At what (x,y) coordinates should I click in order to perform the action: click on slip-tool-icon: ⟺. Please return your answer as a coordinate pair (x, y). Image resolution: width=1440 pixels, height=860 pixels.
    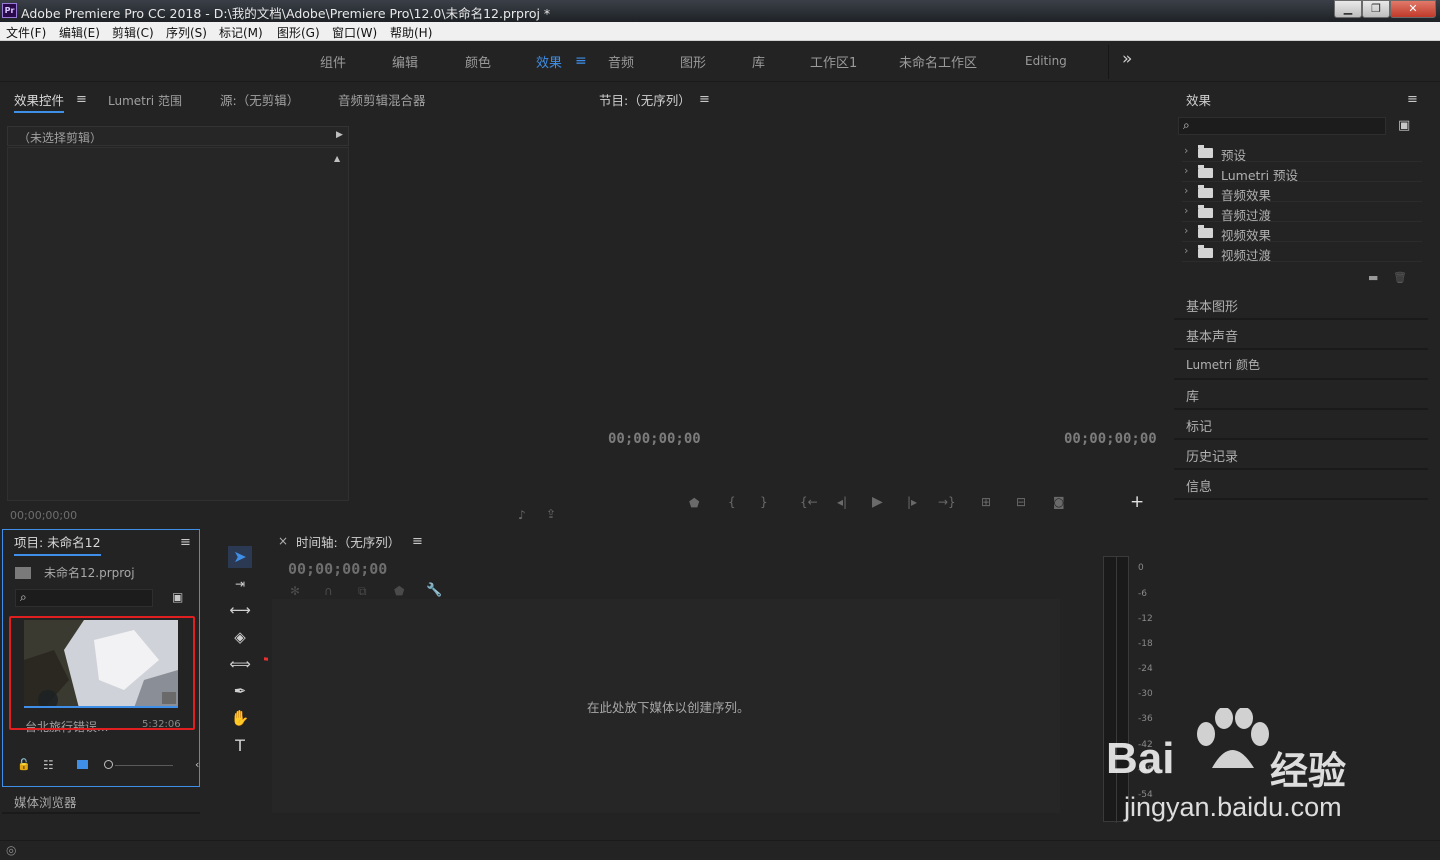
    Looking at the image, I should click on (240, 664).